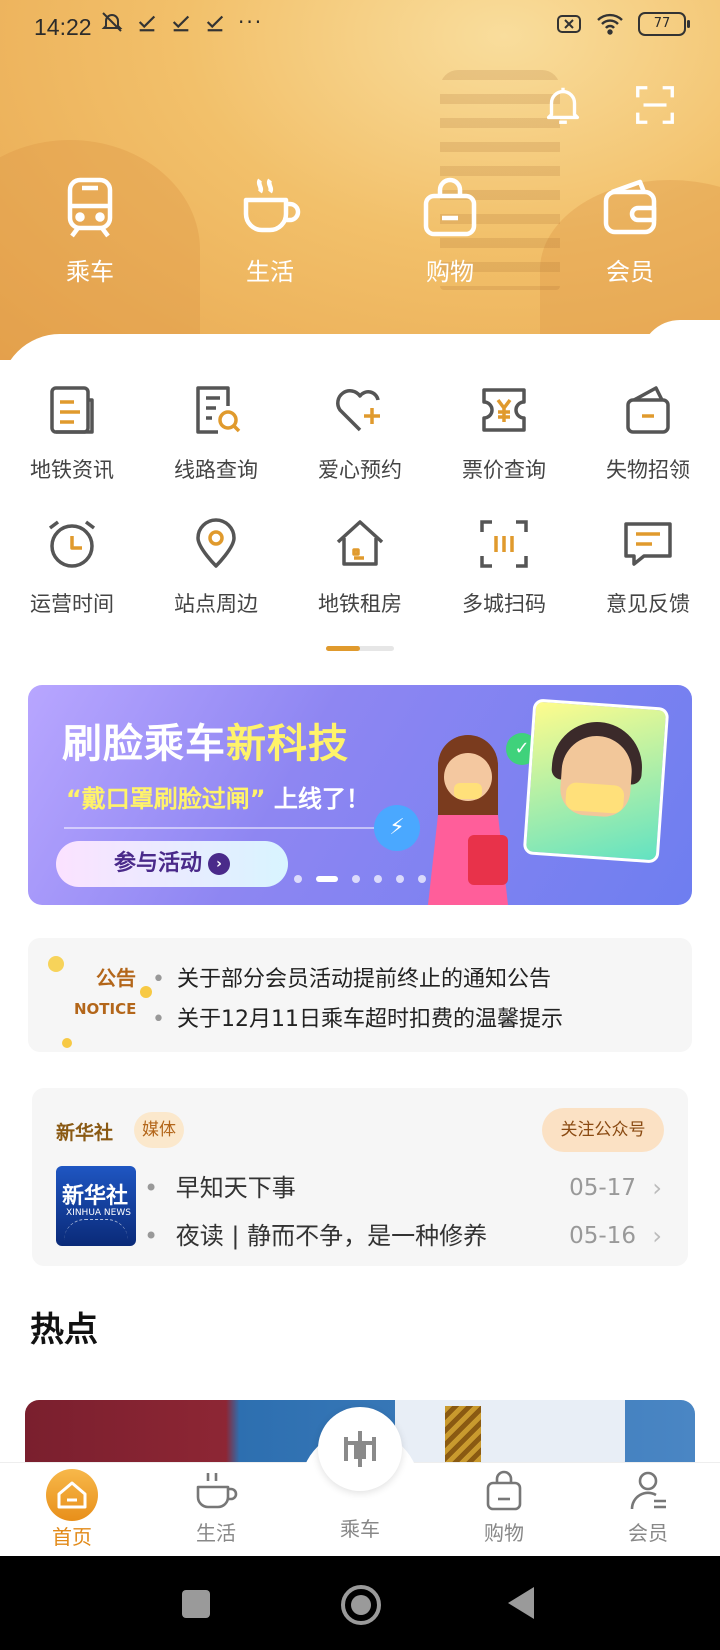 The height and width of the screenshot is (1650, 720). I want to click on media-article-row: 早知天下事 05-17 ›, so click(404, 1188).